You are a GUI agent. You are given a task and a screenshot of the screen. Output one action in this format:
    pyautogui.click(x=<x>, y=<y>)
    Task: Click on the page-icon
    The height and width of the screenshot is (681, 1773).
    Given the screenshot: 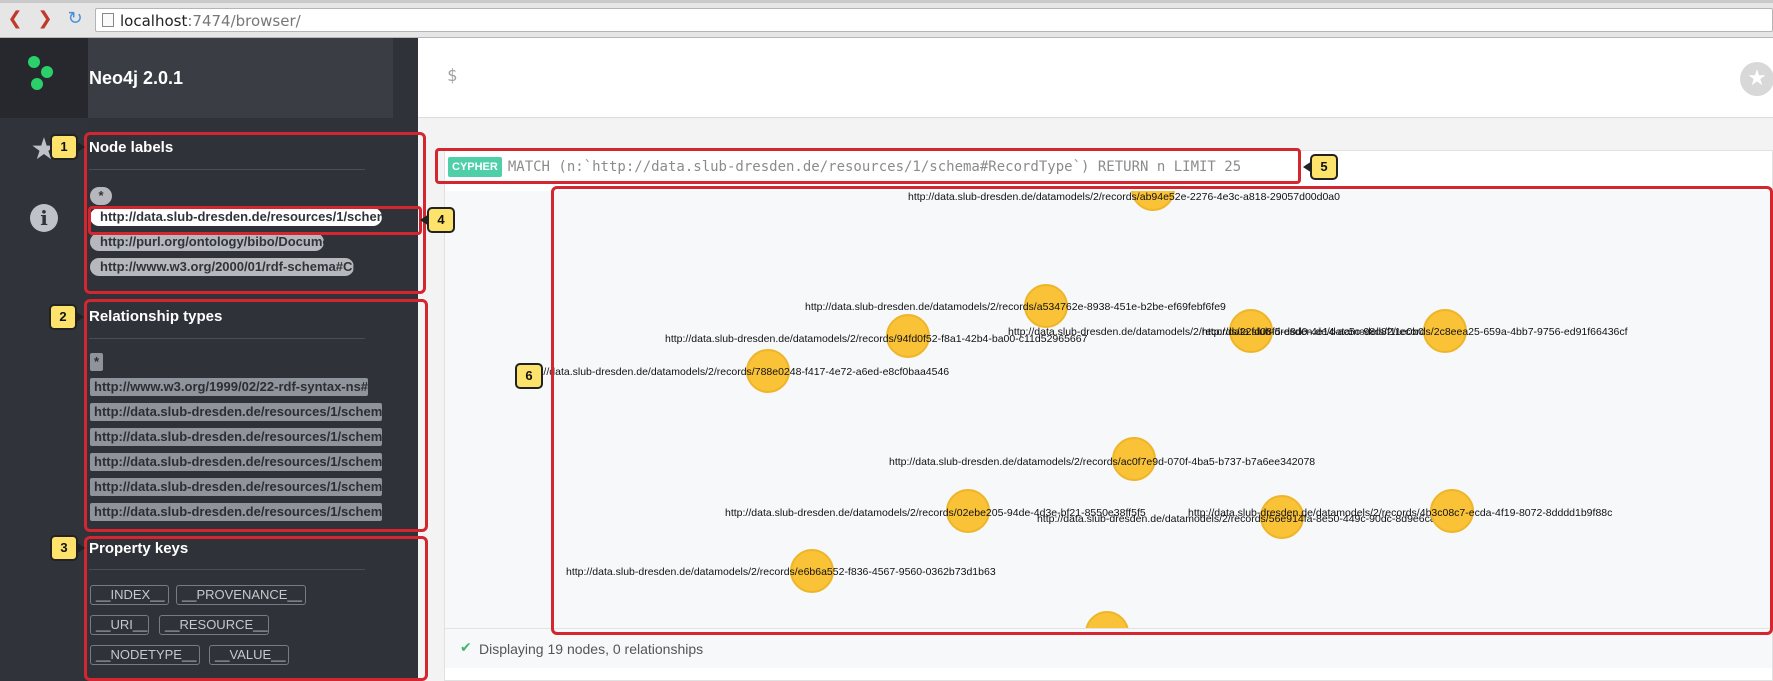 What is the action you would take?
    pyautogui.click(x=108, y=20)
    